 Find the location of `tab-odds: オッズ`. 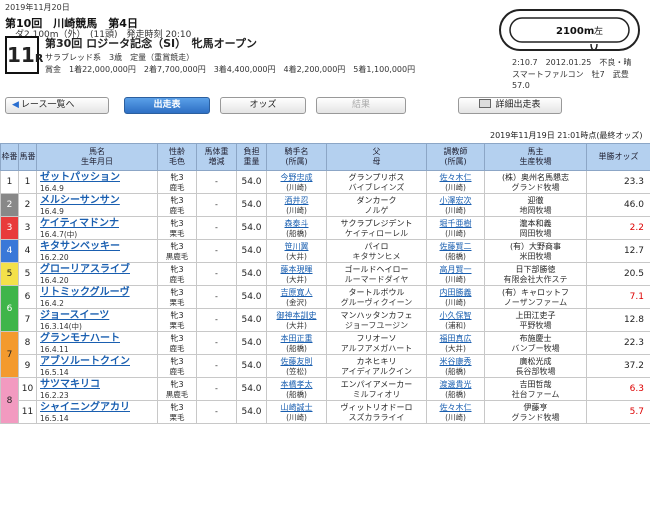

tab-odds: オッズ is located at coordinates (263, 105).